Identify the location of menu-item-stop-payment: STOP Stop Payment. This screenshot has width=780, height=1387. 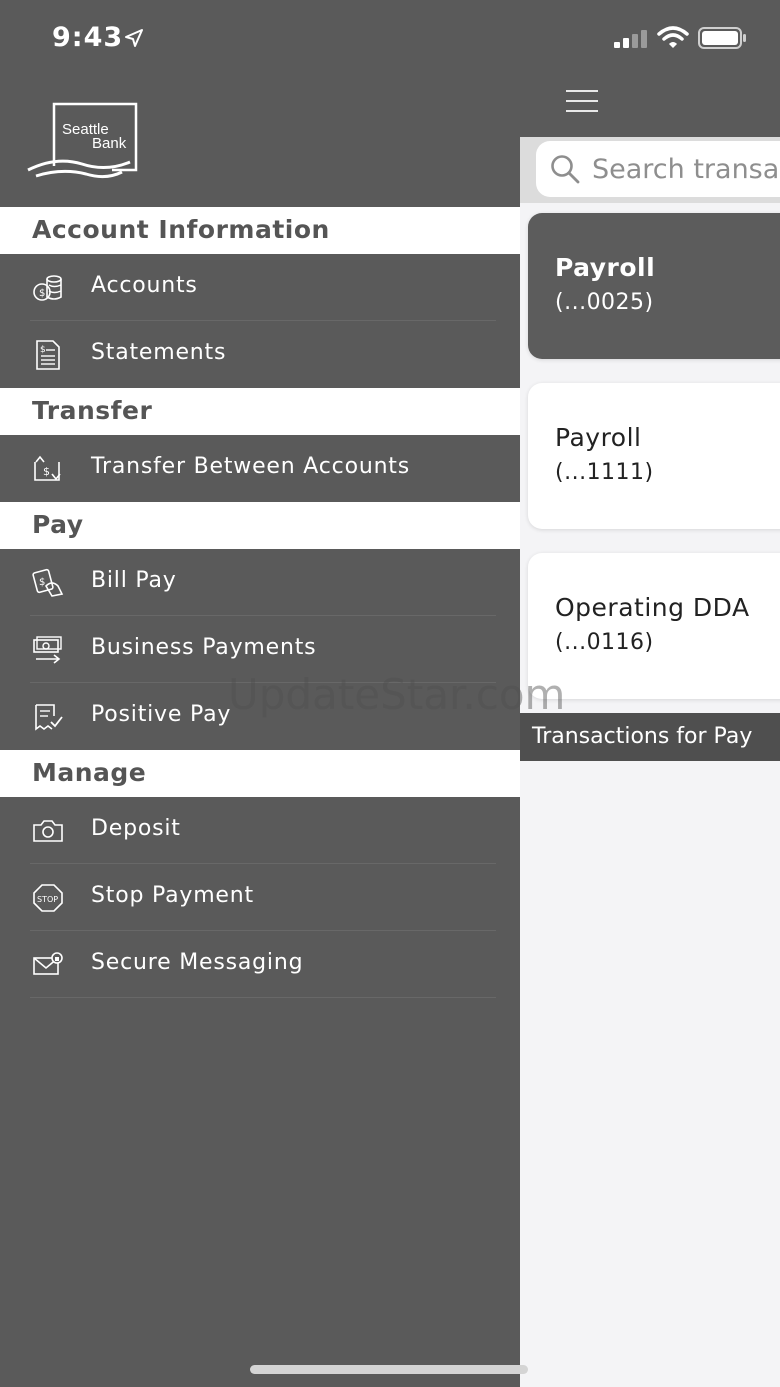
(260, 897).